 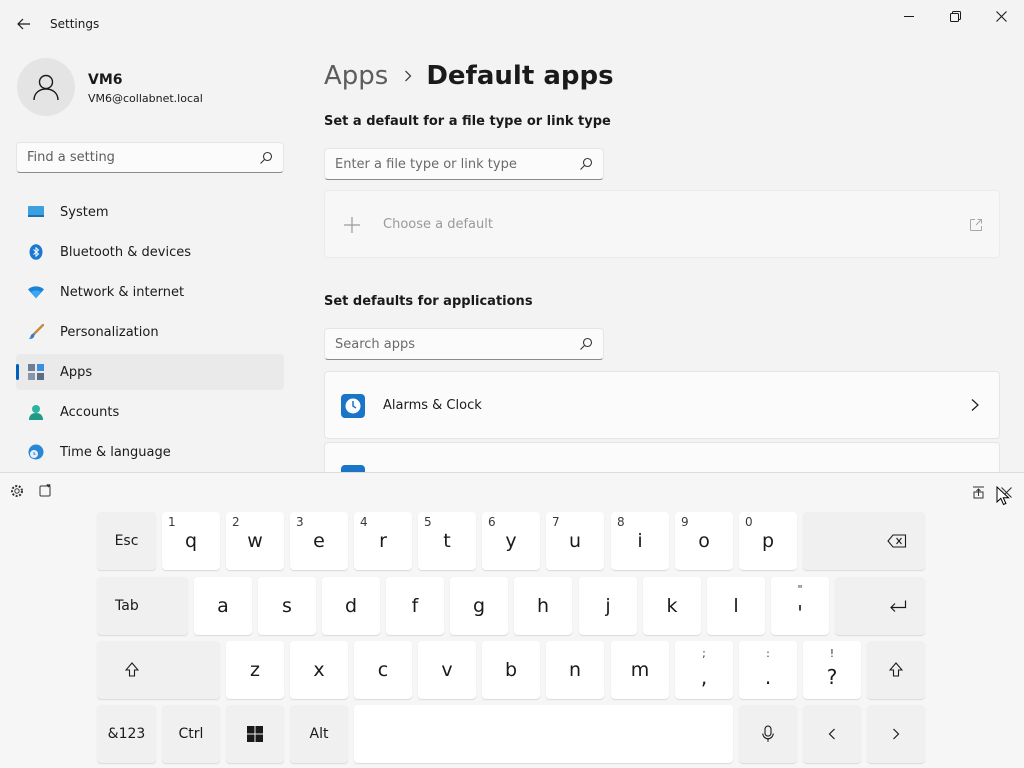 What do you see at coordinates (408, 76) in the screenshot?
I see `chevron-right-icon` at bounding box center [408, 76].